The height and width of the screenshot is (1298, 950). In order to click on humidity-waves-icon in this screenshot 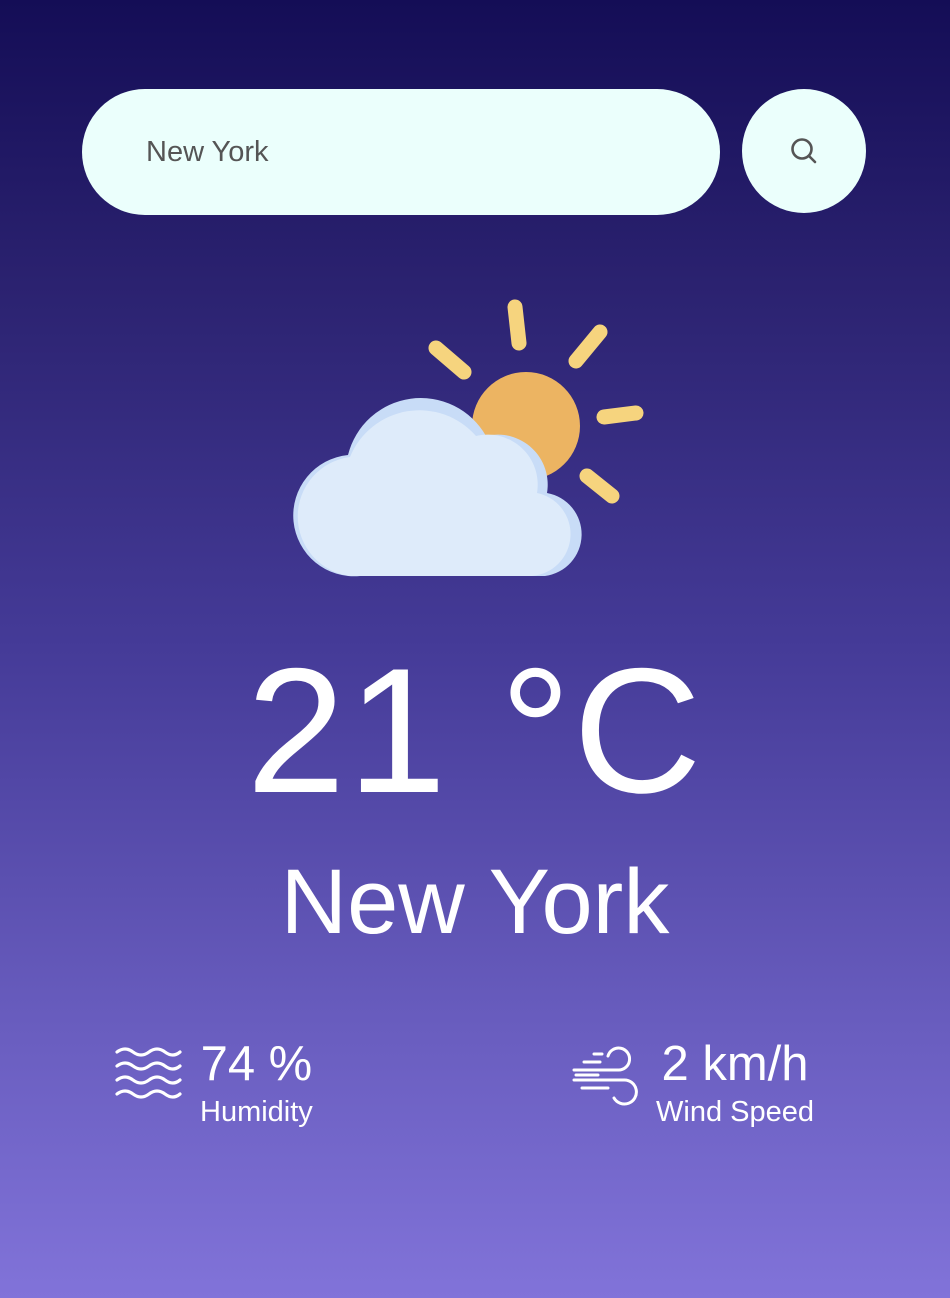, I will do `click(148, 1073)`.